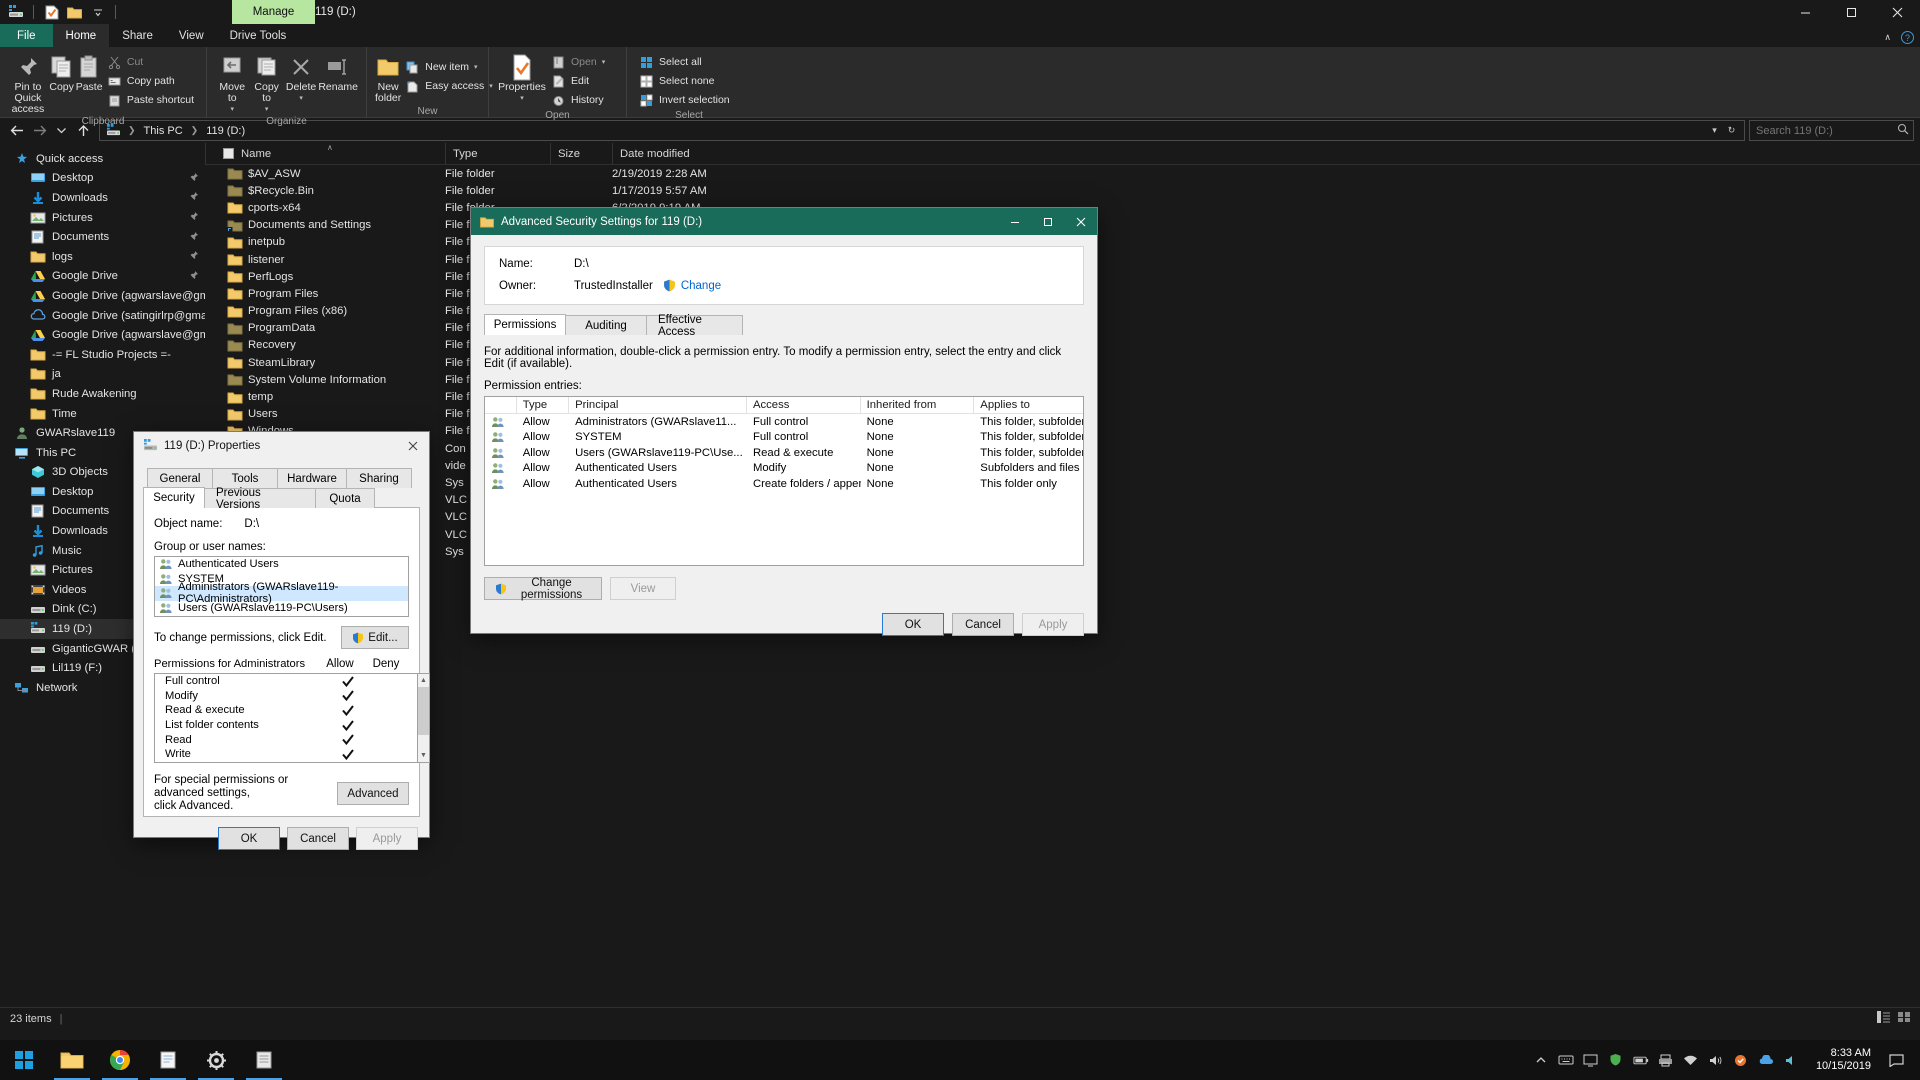 The height and width of the screenshot is (1080, 1920). Describe the element at coordinates (286, 754) in the screenshot. I see `permission-row: Write` at that location.